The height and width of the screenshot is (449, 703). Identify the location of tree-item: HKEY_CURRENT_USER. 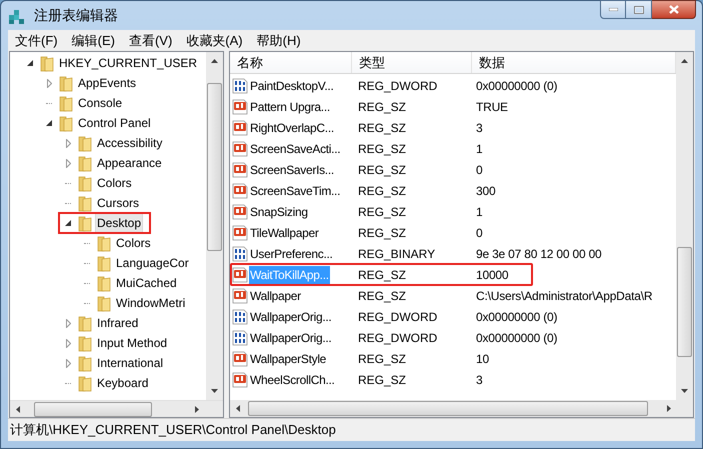
(128, 63).